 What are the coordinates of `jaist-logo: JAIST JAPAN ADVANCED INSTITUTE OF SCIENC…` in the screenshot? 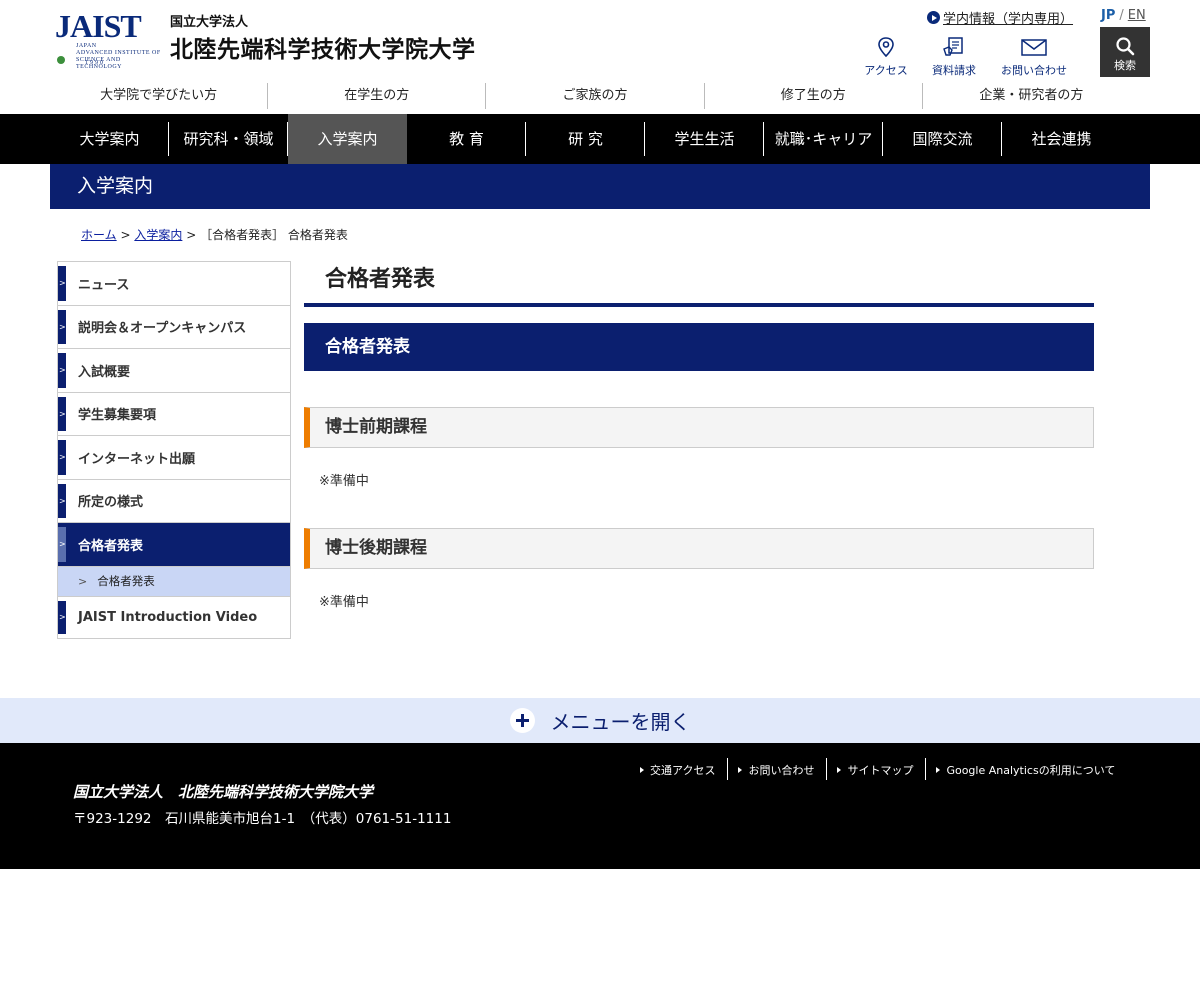 It's located at (110, 39).